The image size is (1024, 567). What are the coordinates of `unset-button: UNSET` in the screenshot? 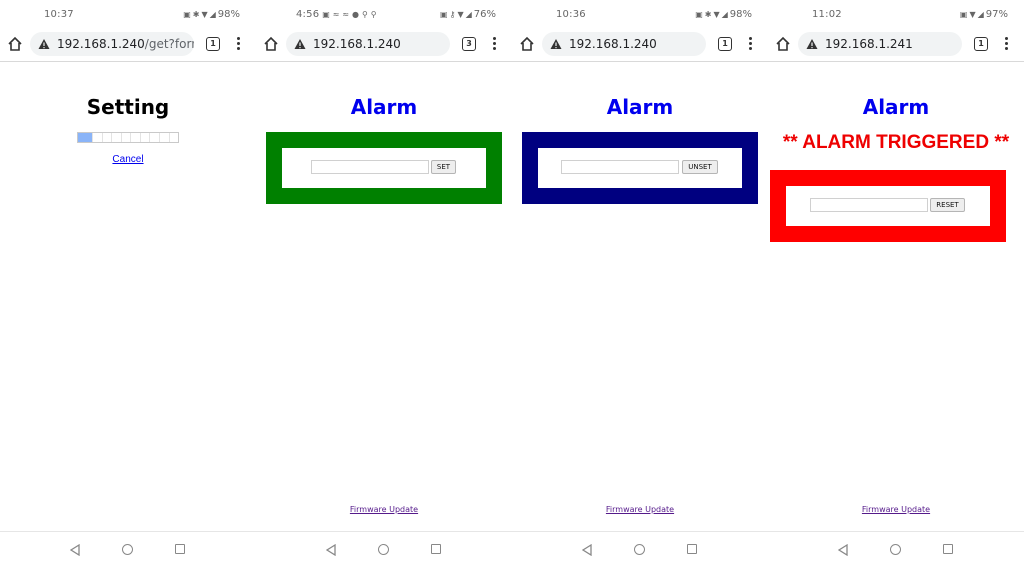 It's located at (700, 167).